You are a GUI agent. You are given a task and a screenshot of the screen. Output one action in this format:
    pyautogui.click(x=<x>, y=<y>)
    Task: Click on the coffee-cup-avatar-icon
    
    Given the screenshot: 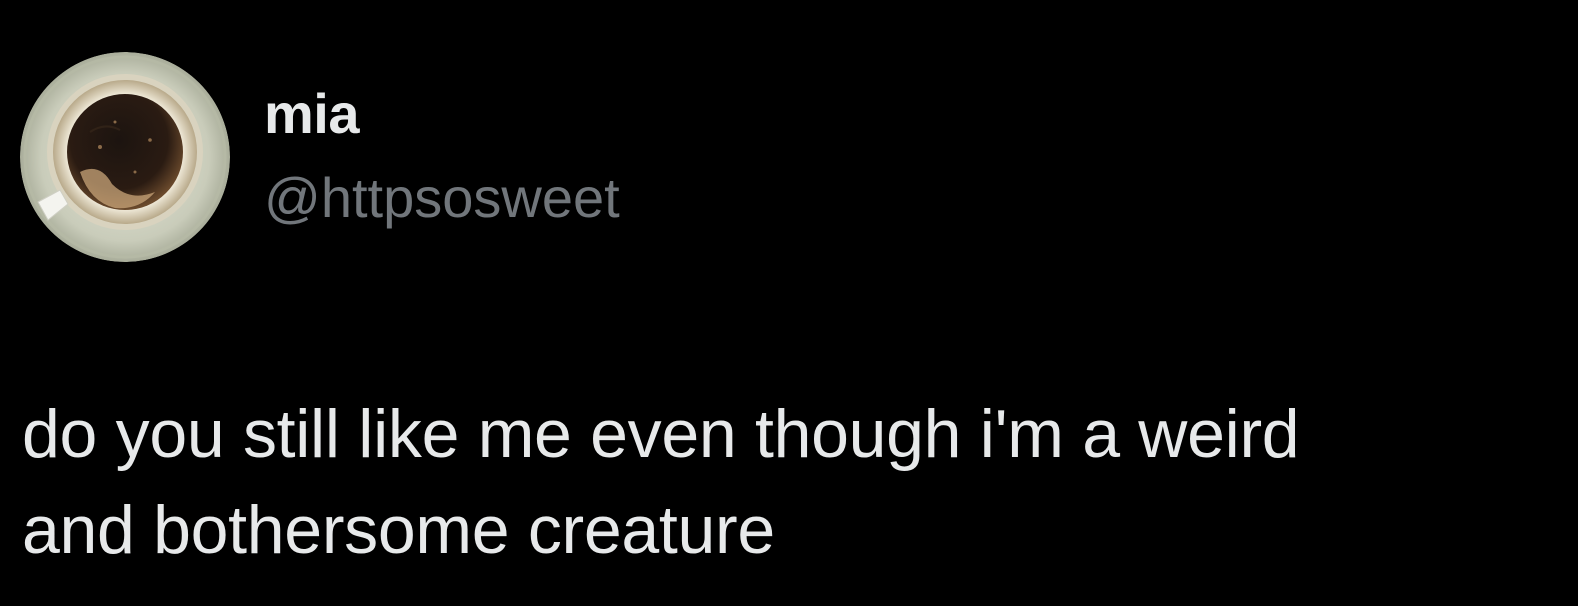 What is the action you would take?
    pyautogui.click(x=125, y=157)
    